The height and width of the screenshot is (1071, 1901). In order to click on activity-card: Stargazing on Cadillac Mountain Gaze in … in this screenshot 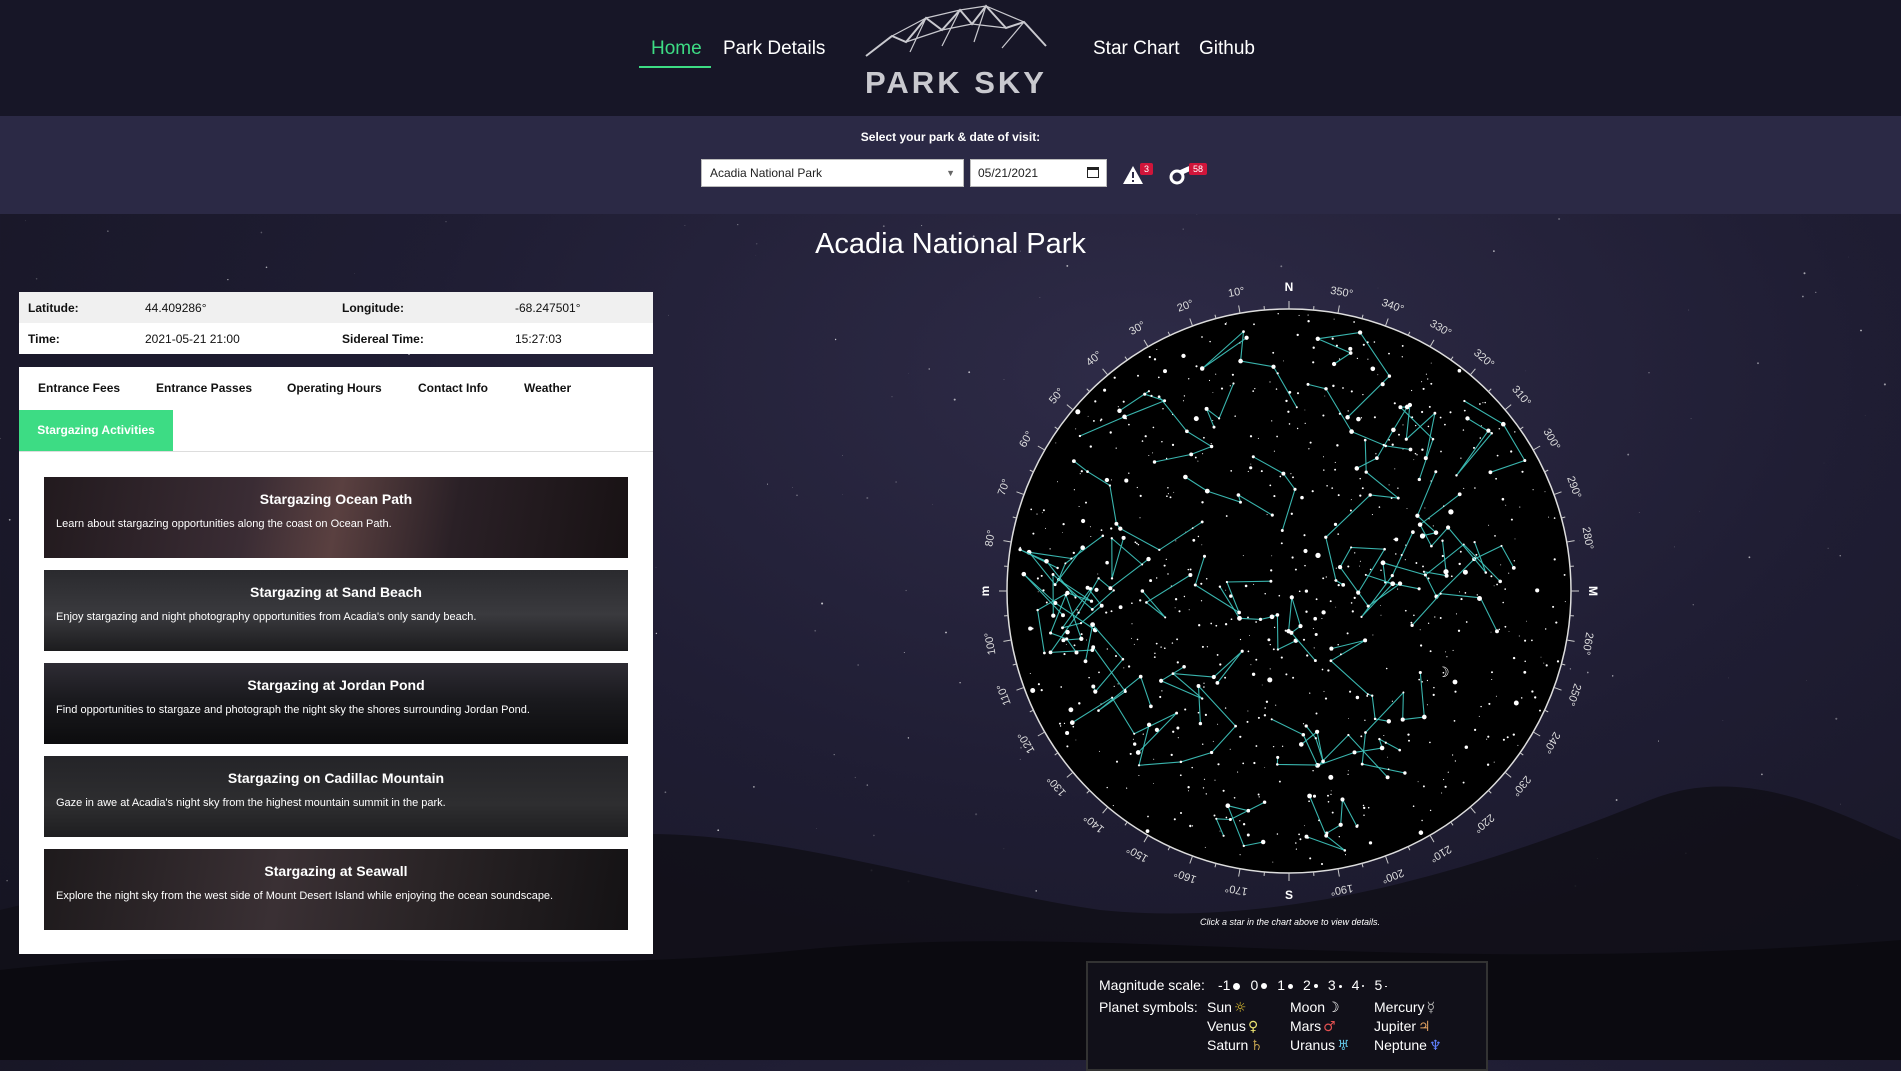, I will do `click(336, 796)`.